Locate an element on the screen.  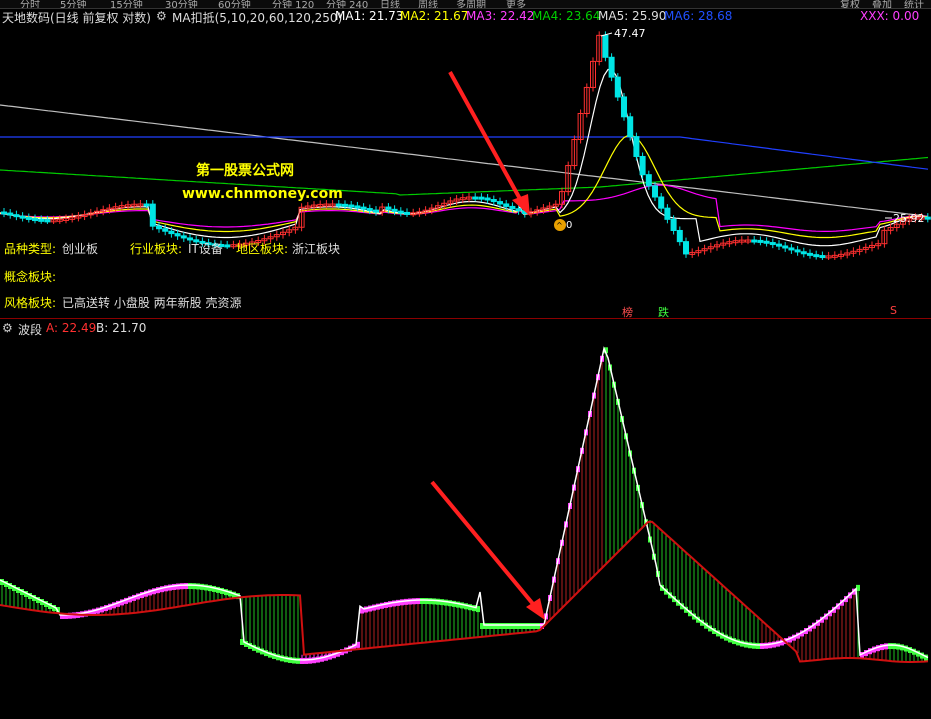
sub-settings-gear-icon: ⚙ is located at coordinates (7, 328).